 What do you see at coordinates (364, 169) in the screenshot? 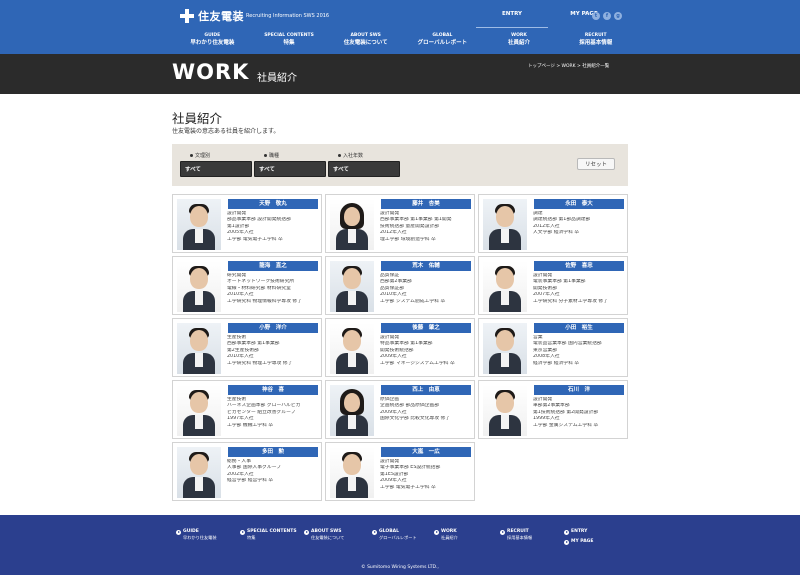
I see `years-select: すべて` at bounding box center [364, 169].